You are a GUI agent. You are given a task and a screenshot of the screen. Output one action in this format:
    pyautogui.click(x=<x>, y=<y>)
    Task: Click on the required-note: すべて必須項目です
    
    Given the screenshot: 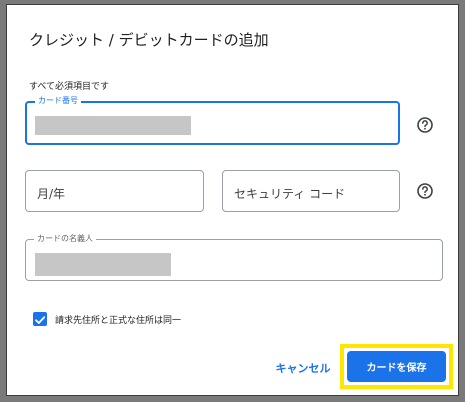 What is the action you would take?
    pyautogui.click(x=69, y=87)
    